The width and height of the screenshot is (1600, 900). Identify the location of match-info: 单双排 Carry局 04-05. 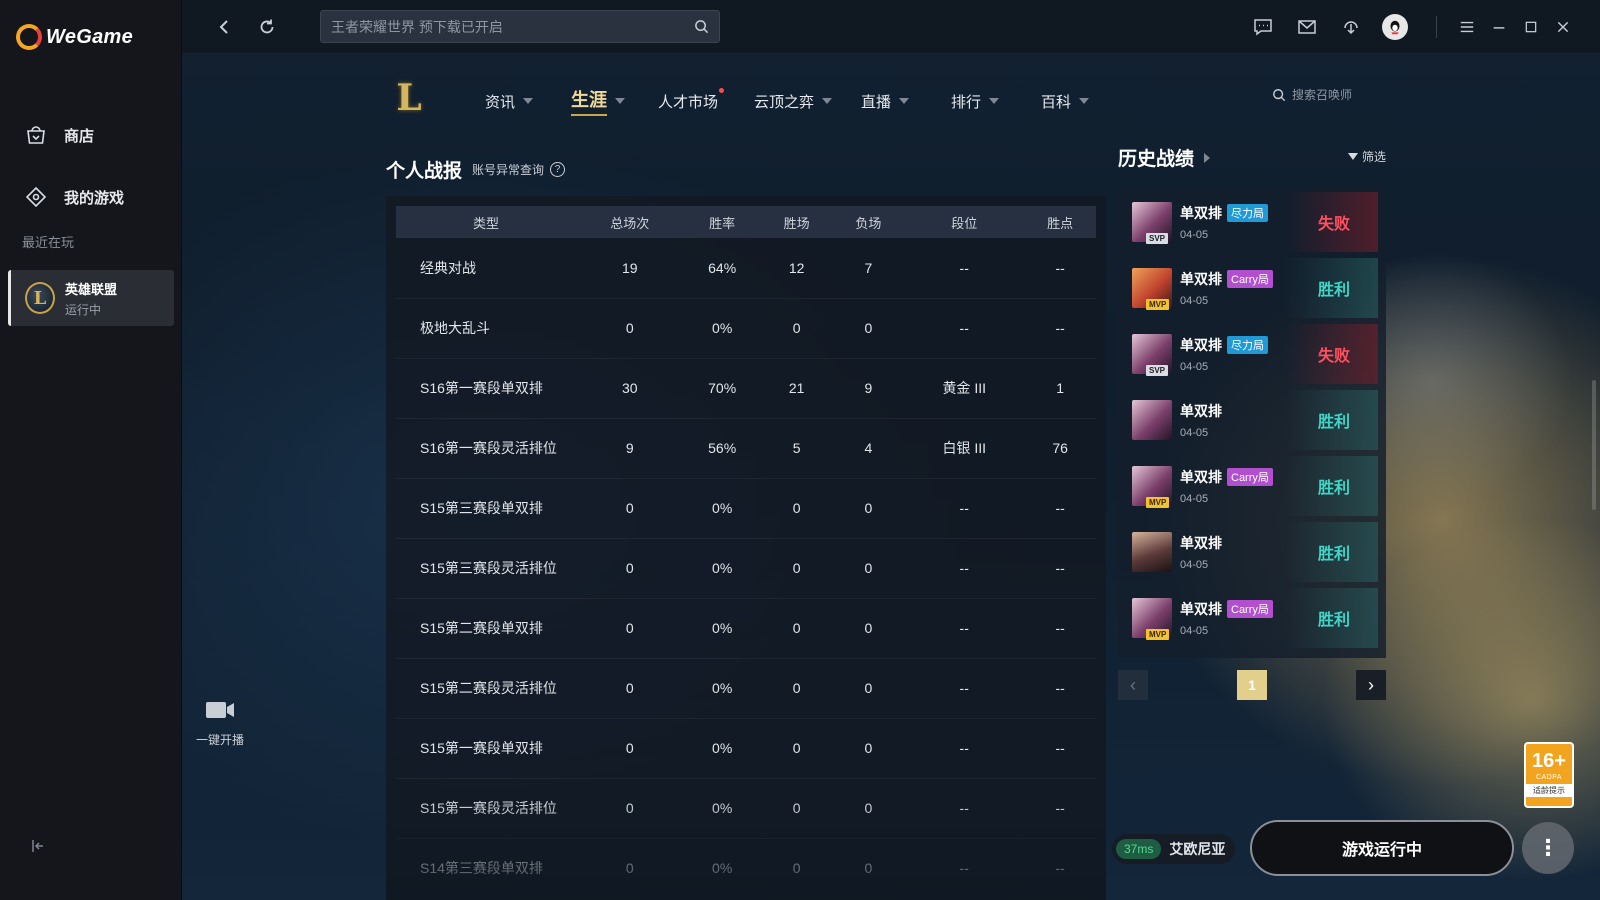
(1240, 288).